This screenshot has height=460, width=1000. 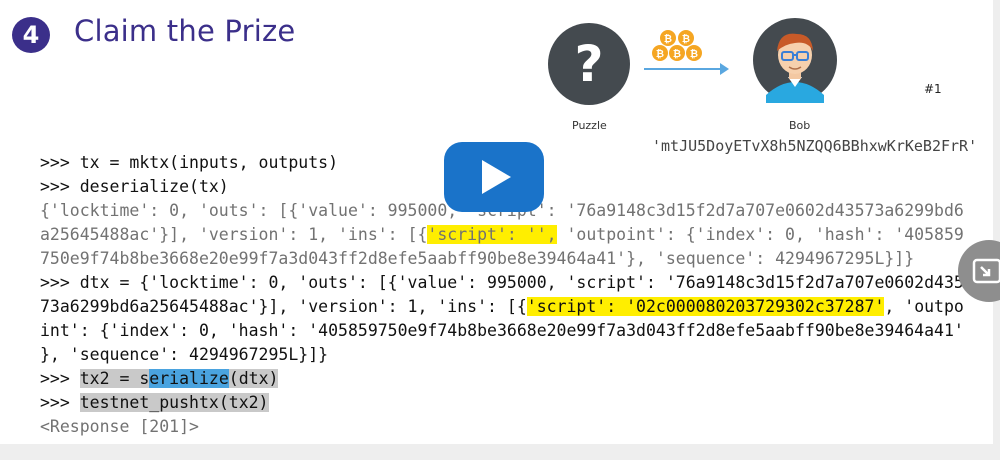 What do you see at coordinates (589, 64) in the screenshot?
I see `puzzle-icon: ?` at bounding box center [589, 64].